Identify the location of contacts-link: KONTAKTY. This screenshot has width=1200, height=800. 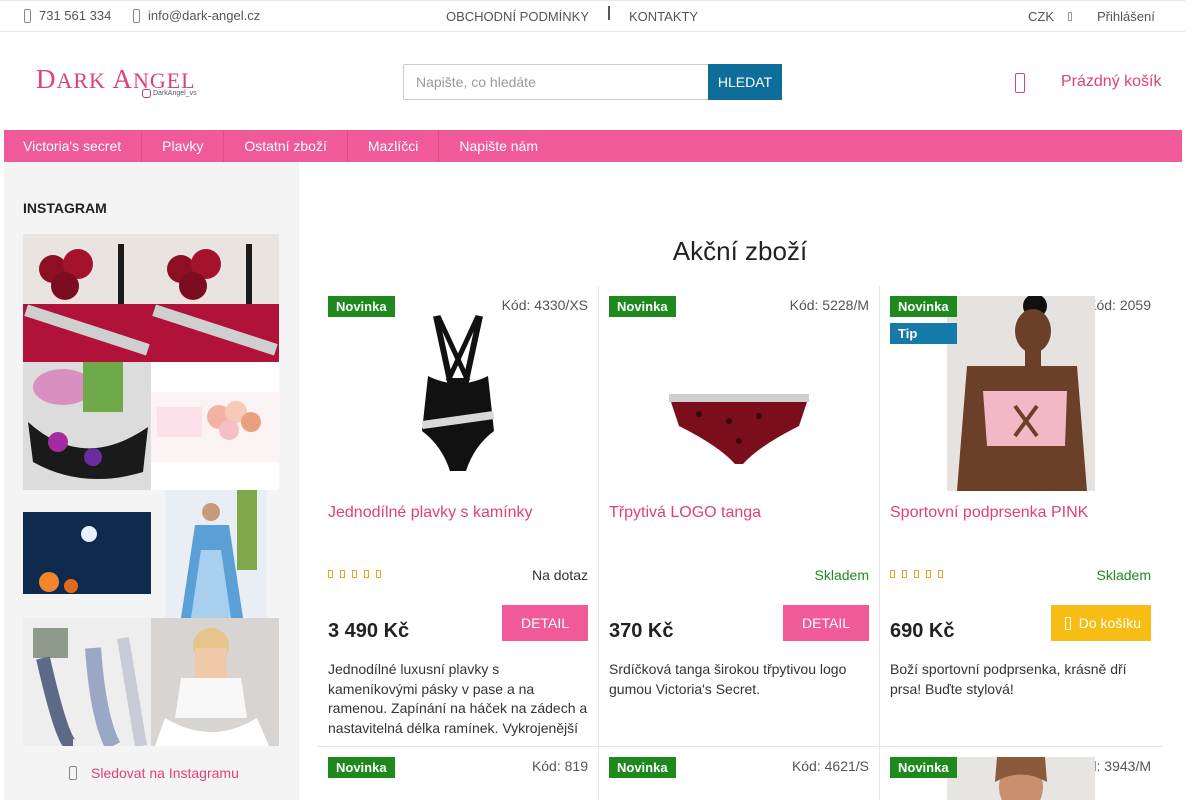
(663, 16).